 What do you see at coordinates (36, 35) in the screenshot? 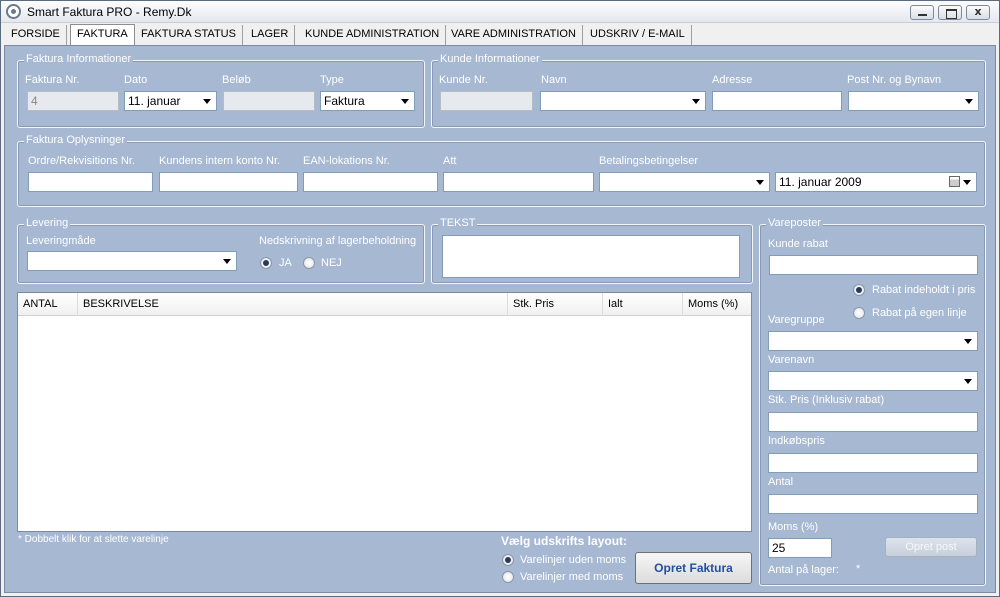
I see `tab-forside: FORSIDE` at bounding box center [36, 35].